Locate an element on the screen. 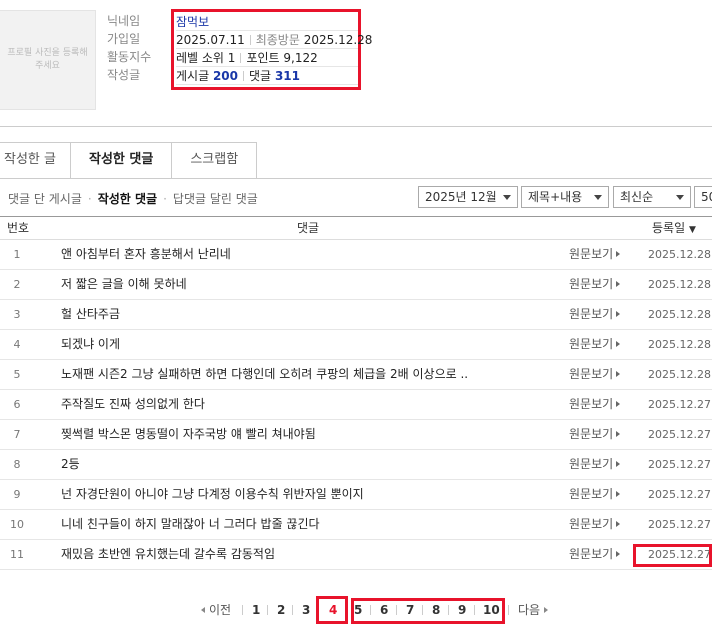 This screenshot has height=626, width=712. tab-bar: 작성한 글 작성한 댓글 스크랩함 is located at coordinates (129, 160).